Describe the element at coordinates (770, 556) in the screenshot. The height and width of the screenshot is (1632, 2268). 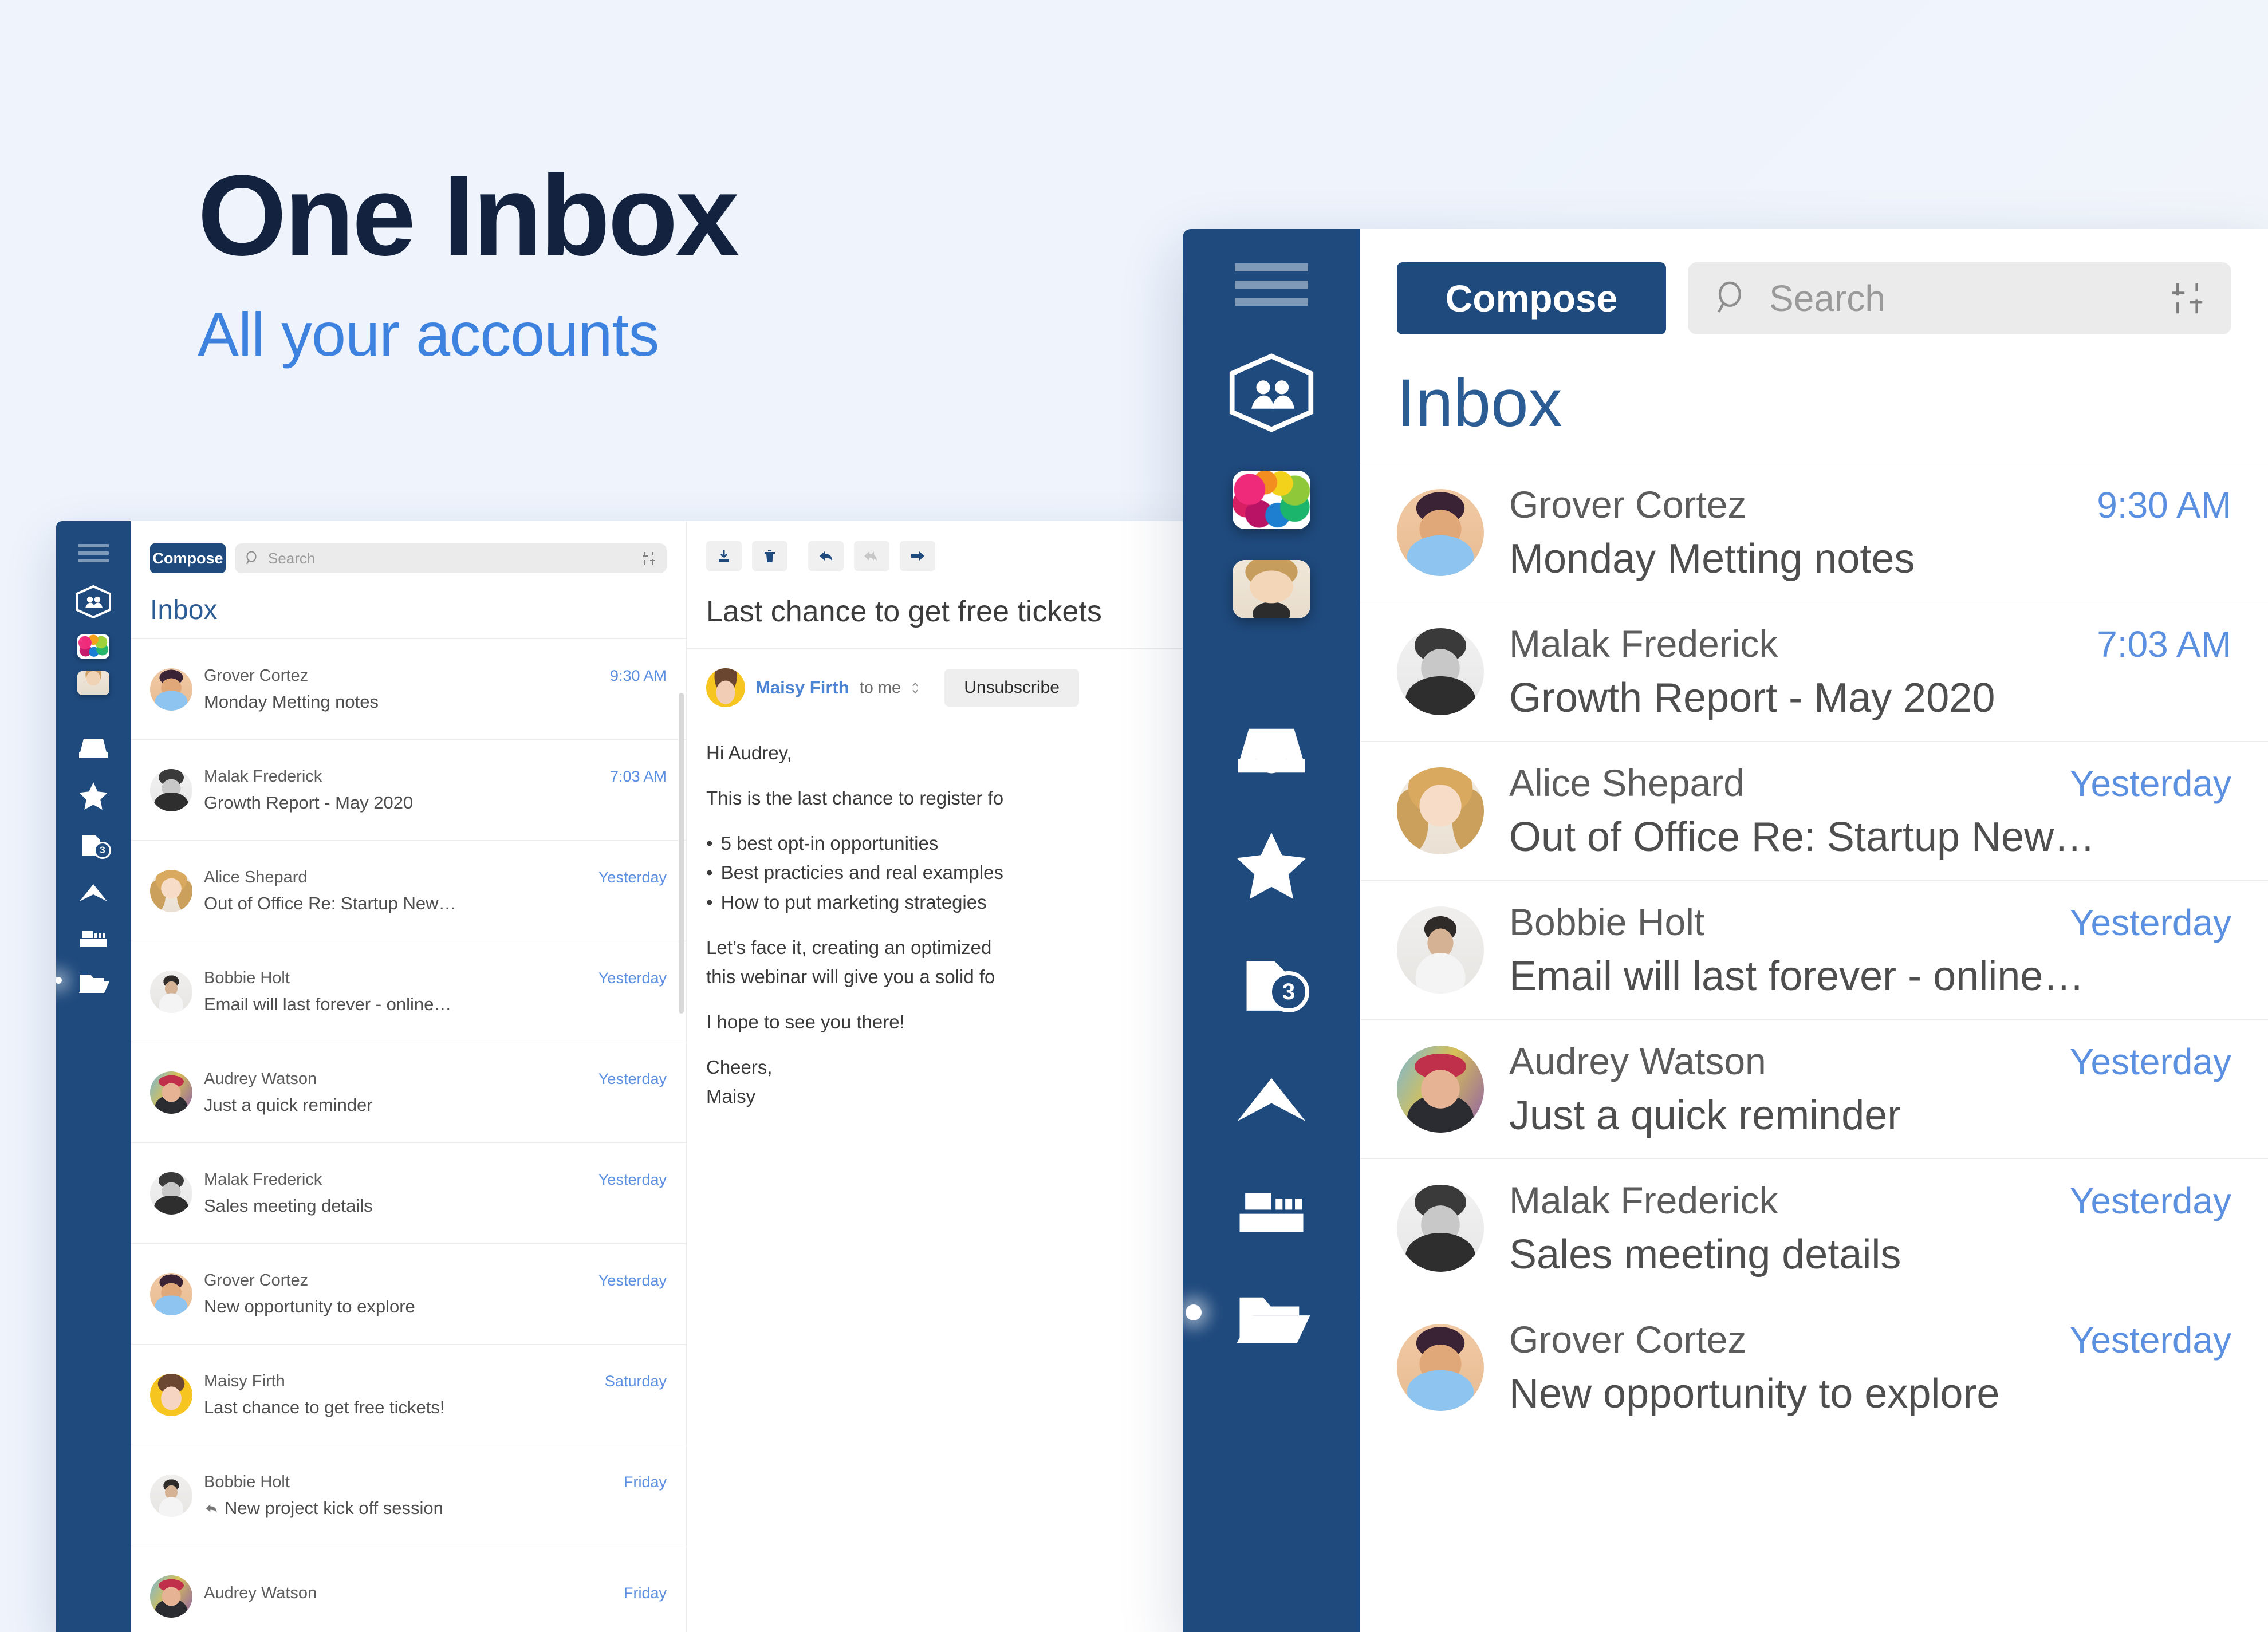
I see `trash-icon` at that location.